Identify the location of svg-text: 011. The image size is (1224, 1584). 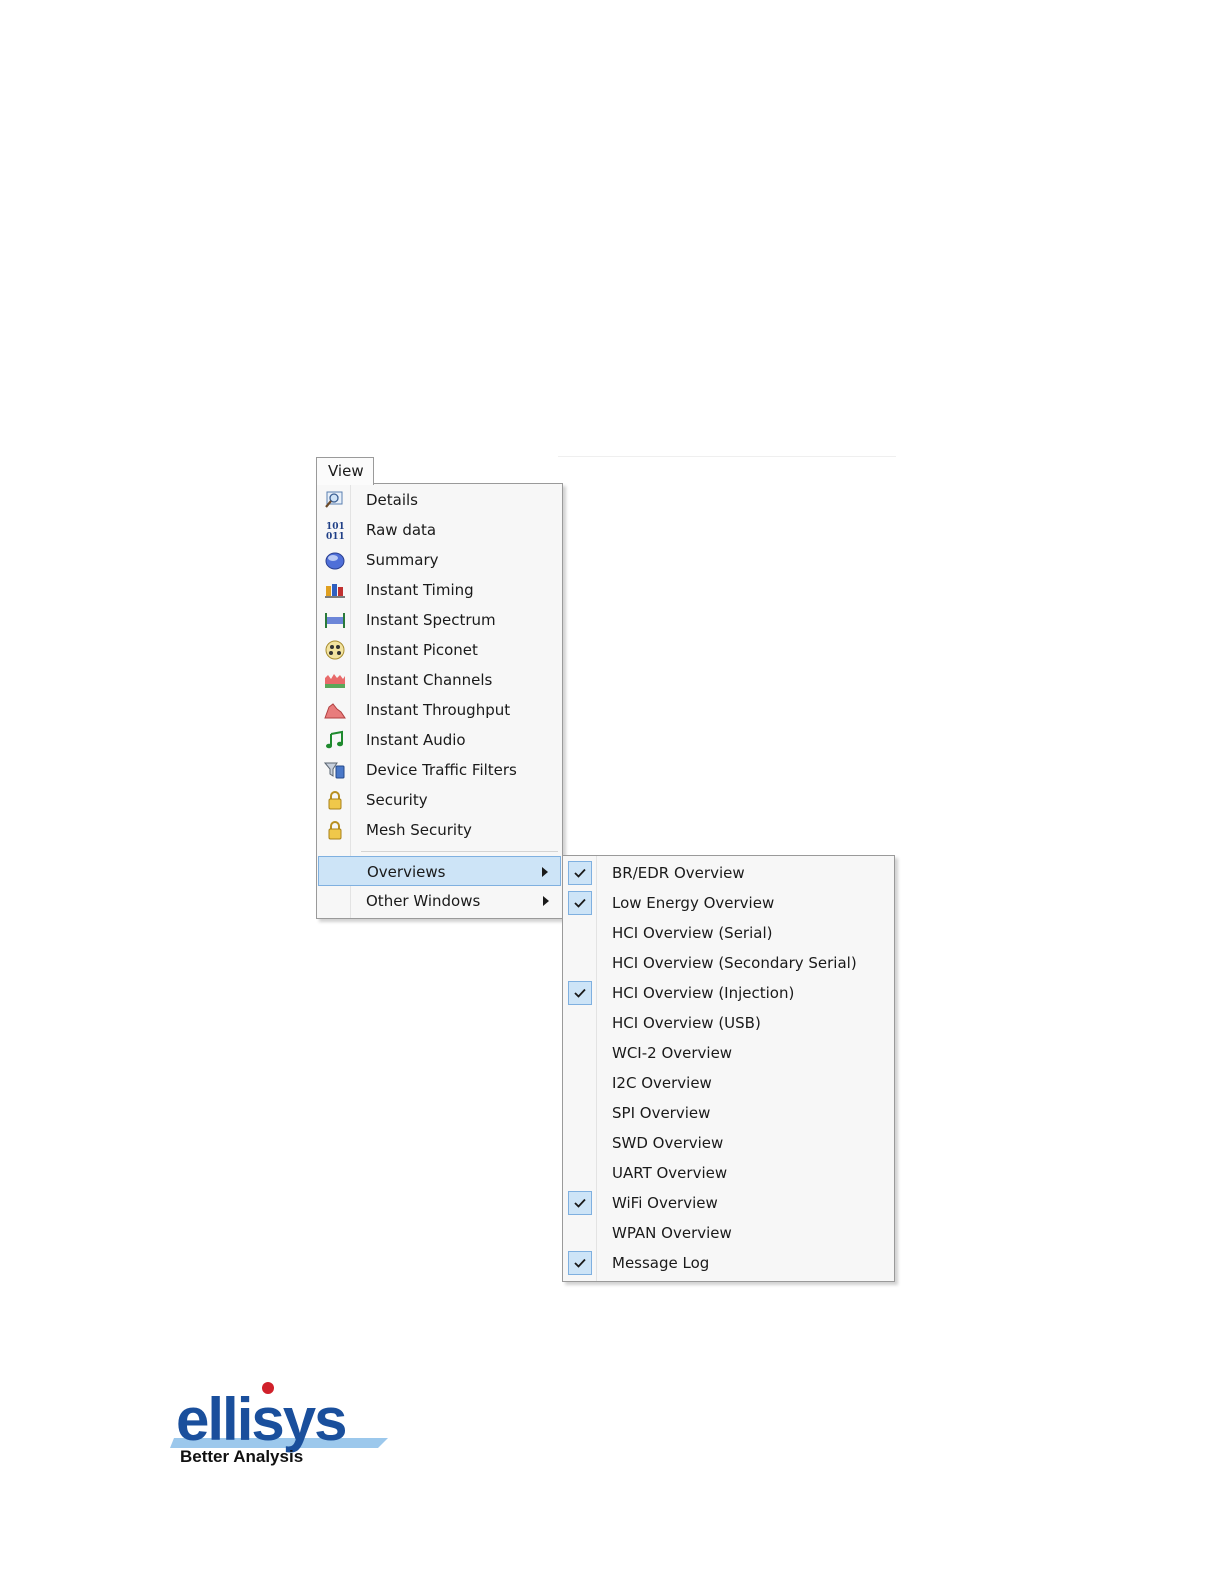
(335, 536).